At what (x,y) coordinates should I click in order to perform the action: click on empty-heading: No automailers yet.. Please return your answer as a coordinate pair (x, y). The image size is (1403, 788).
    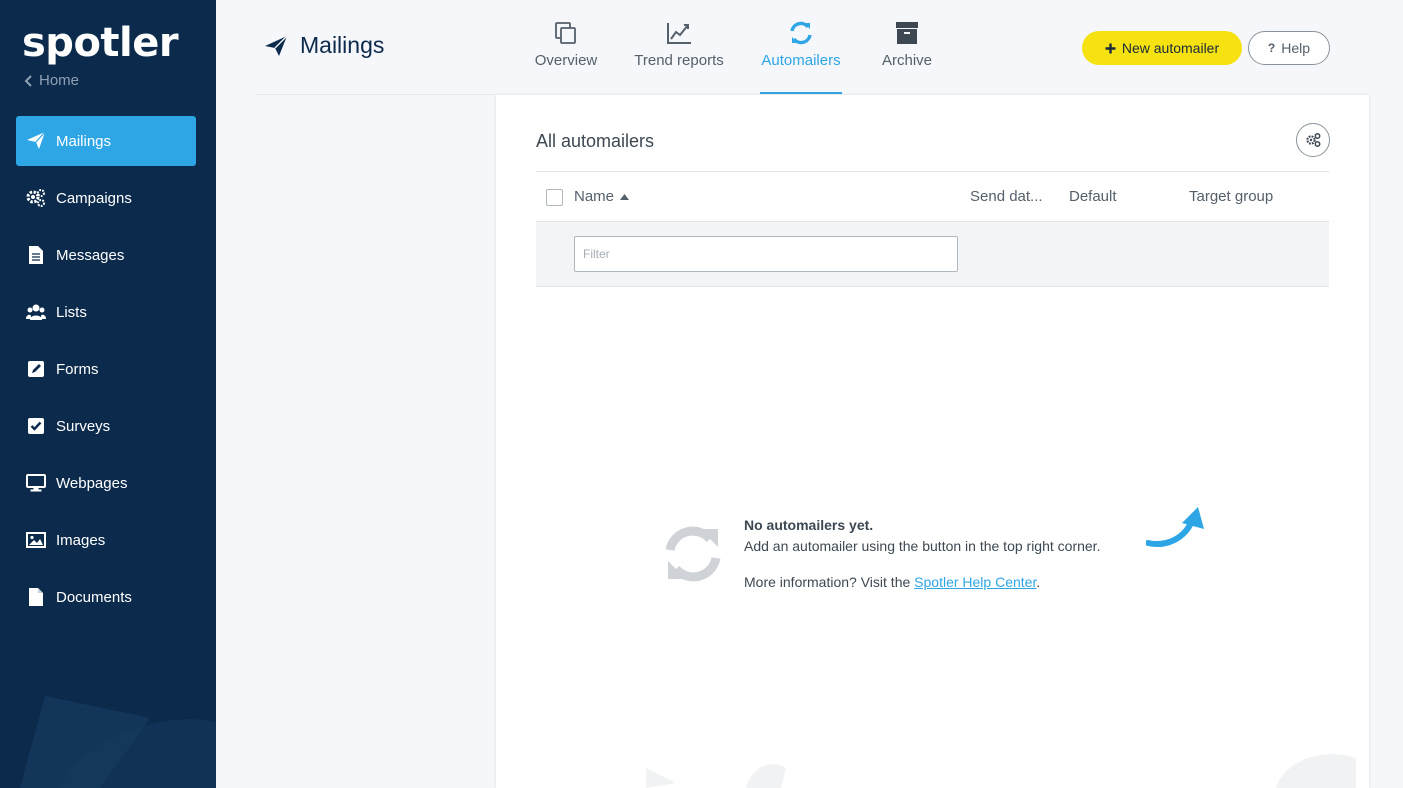
    Looking at the image, I should click on (809, 525).